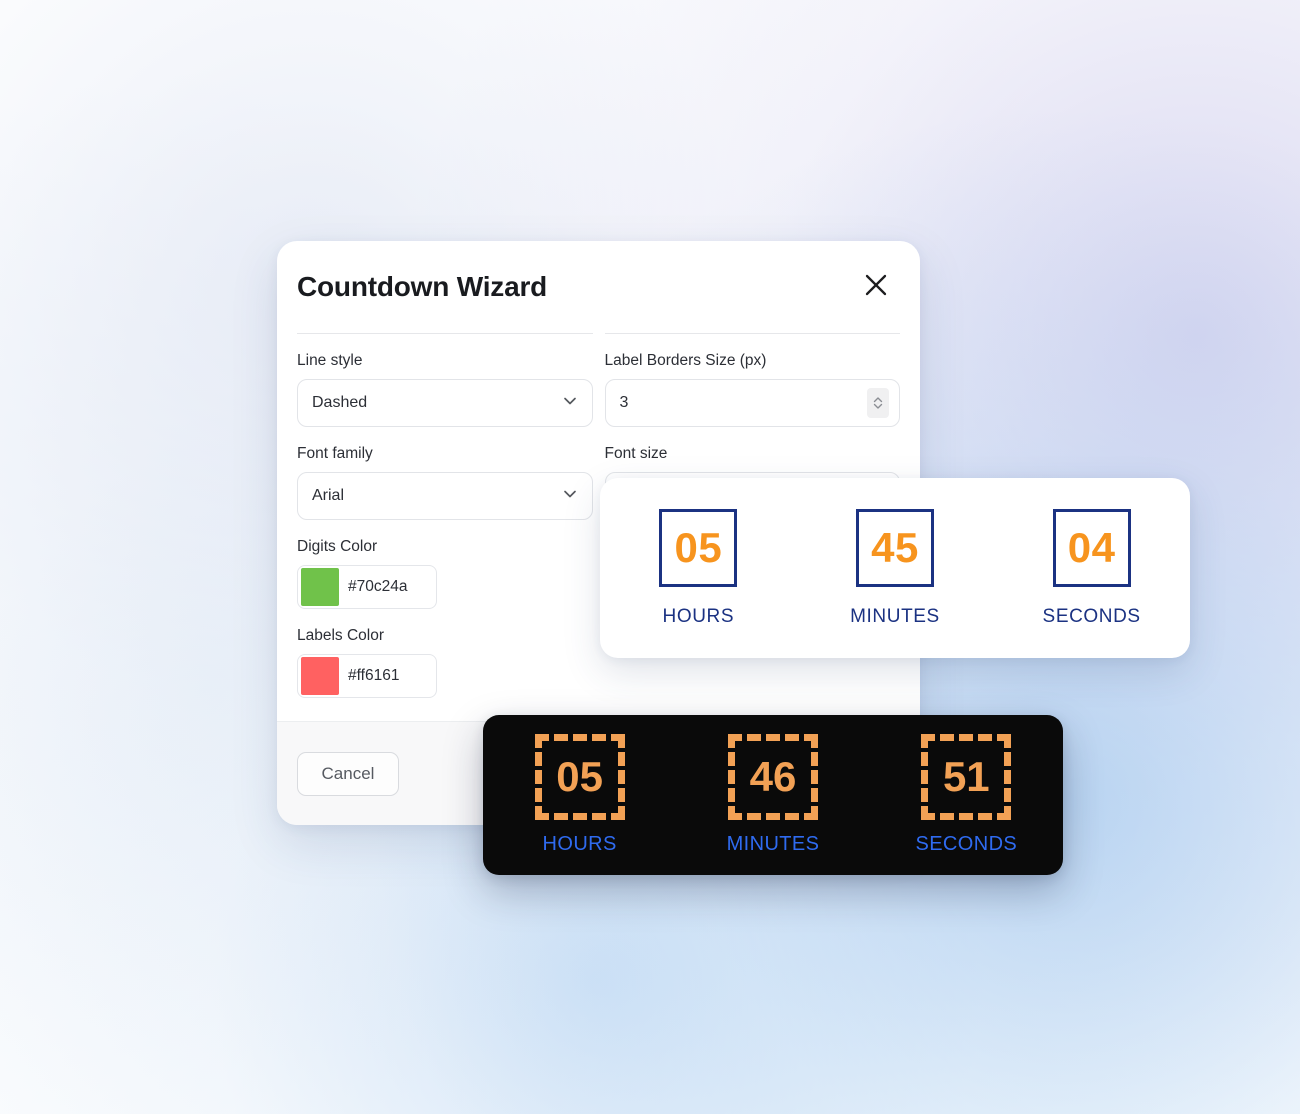 The height and width of the screenshot is (1114, 1300). I want to click on labels-color-value: #ff6161, so click(374, 675).